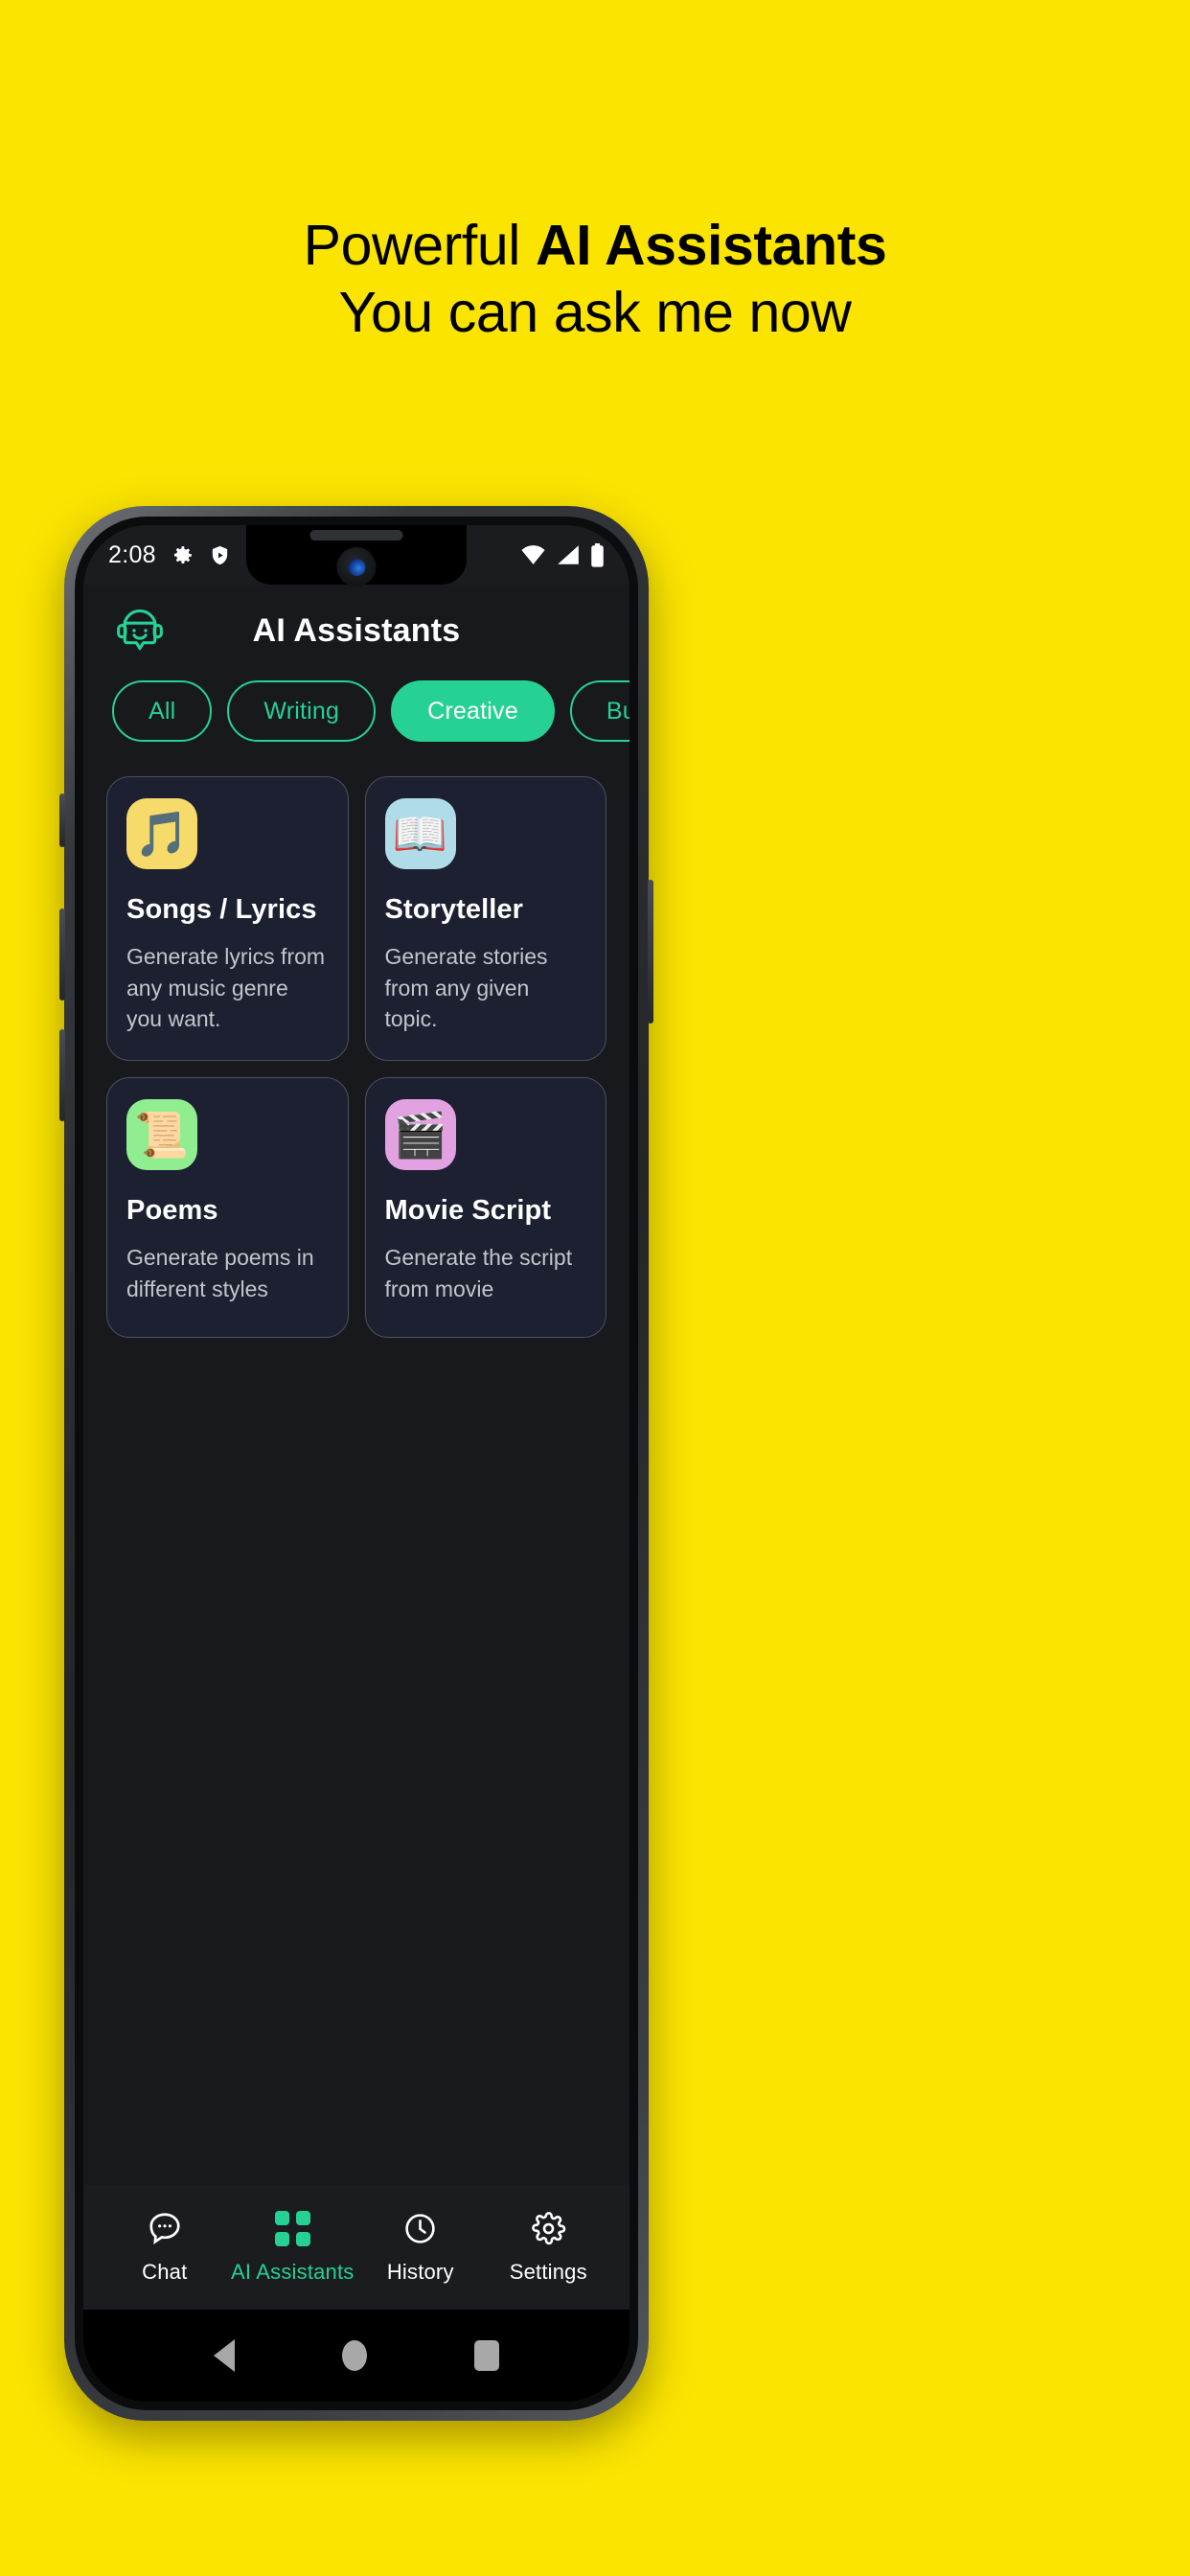 Image resolution: width=1190 pixels, height=2576 pixels. What do you see at coordinates (487, 2355) in the screenshot?
I see `recents-square-icon` at bounding box center [487, 2355].